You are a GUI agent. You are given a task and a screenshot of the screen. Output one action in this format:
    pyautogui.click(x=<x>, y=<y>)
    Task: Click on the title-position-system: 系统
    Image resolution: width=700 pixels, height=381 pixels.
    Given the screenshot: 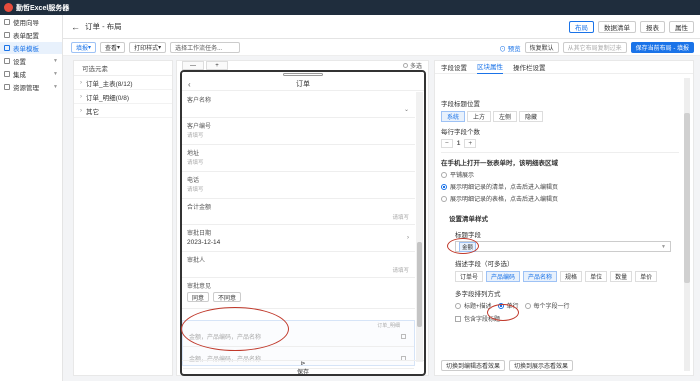 What is the action you would take?
    pyautogui.click(x=453, y=116)
    